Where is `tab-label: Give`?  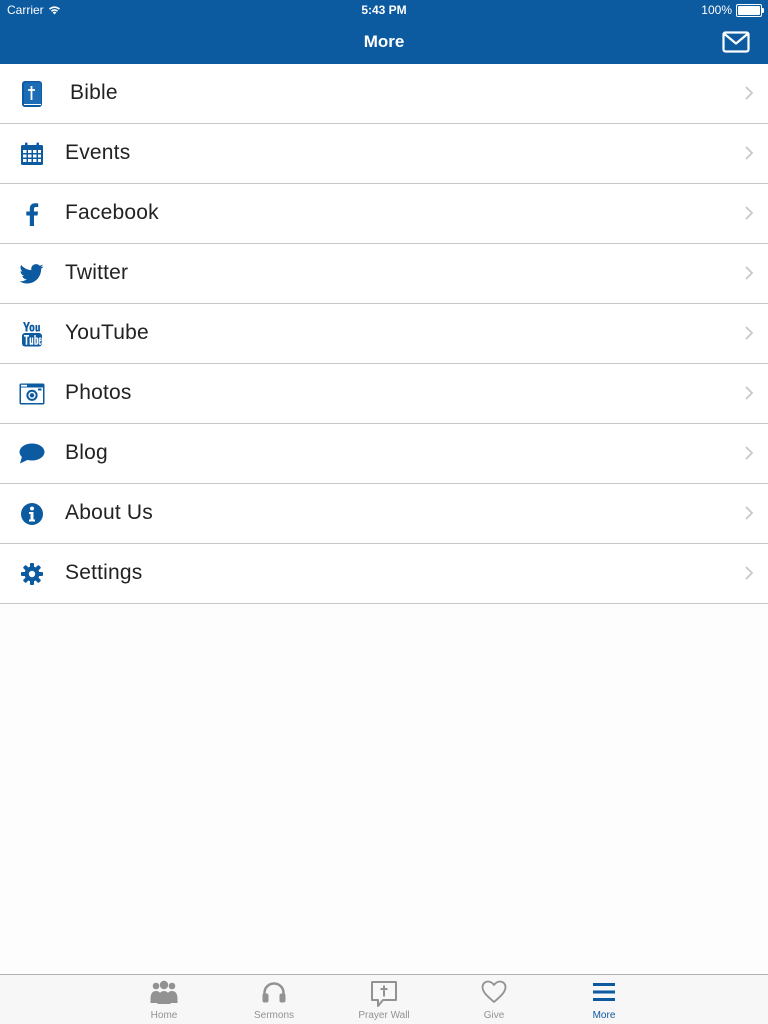
tab-label: Give is located at coordinates (494, 1015).